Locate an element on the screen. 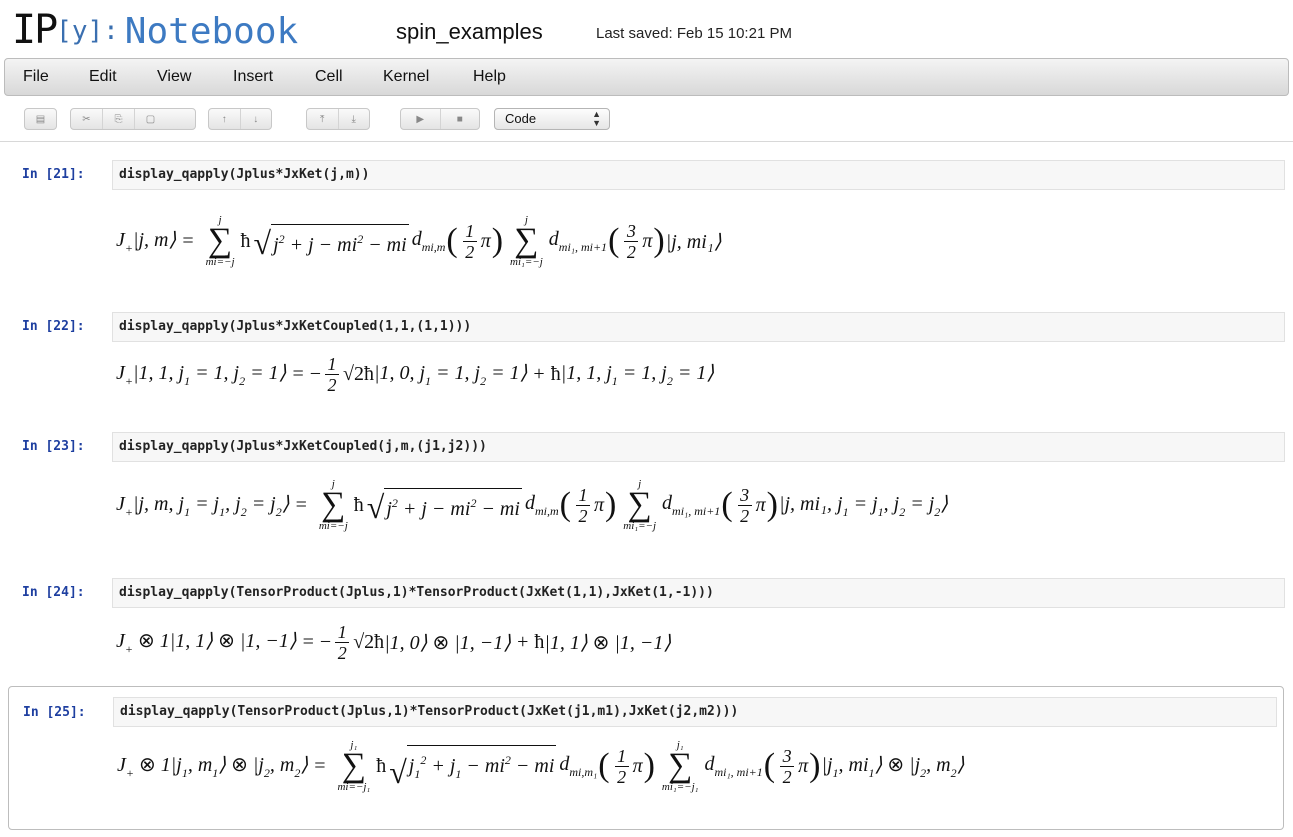 The image size is (1293, 837). insert-below-icon: ⤓ is located at coordinates (354, 119).